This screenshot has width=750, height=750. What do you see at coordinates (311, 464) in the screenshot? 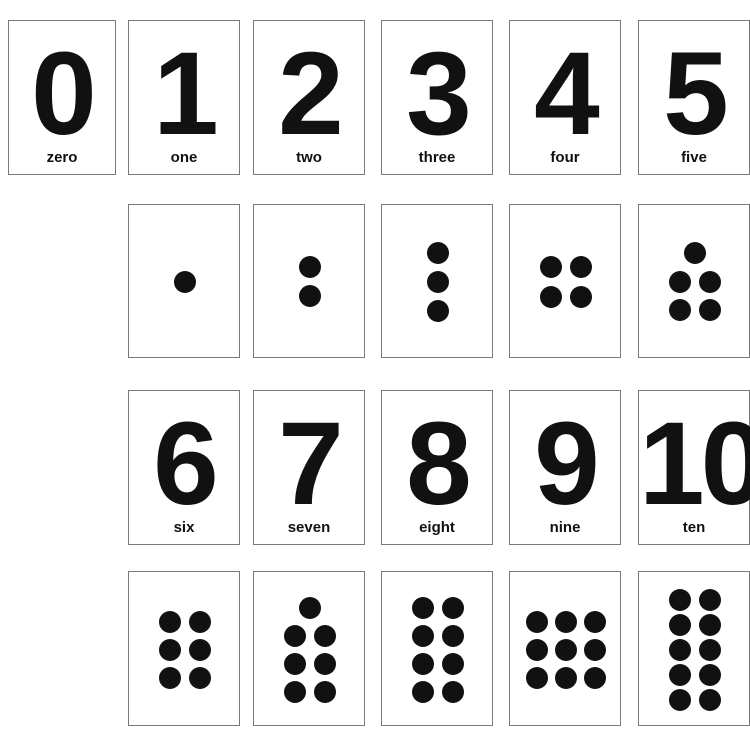
I see `card-numeral: 7` at bounding box center [311, 464].